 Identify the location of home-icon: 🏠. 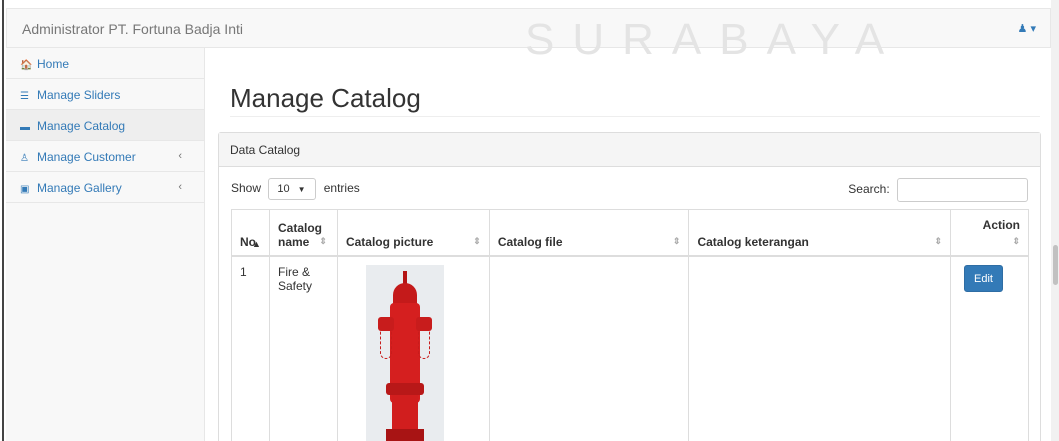
(26, 65).